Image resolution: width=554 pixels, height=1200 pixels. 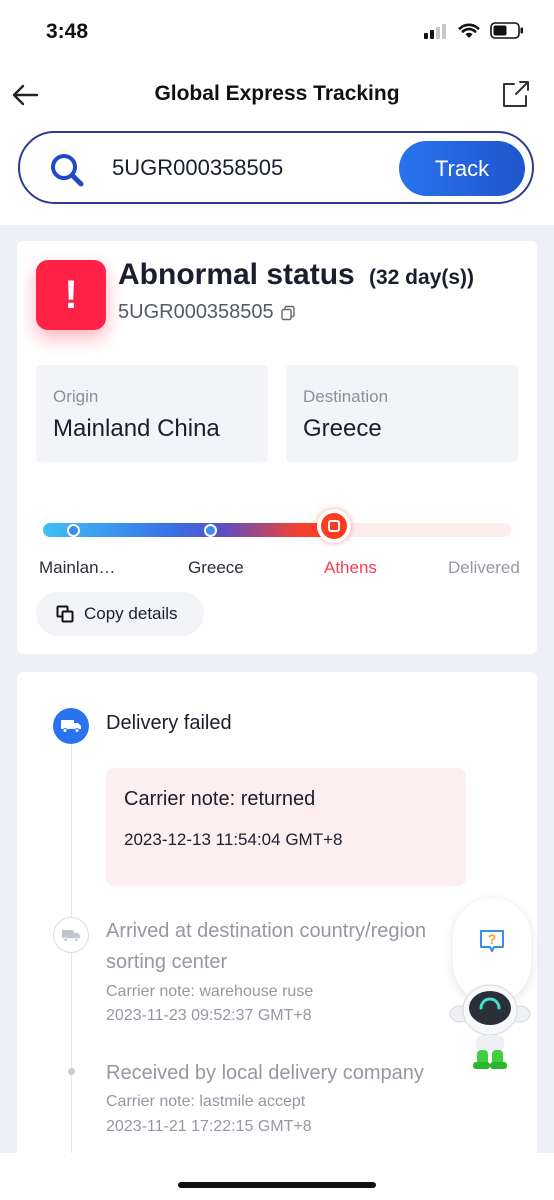 What do you see at coordinates (266, 931) in the screenshot?
I see `event-title: Arrived at destination country/region` at bounding box center [266, 931].